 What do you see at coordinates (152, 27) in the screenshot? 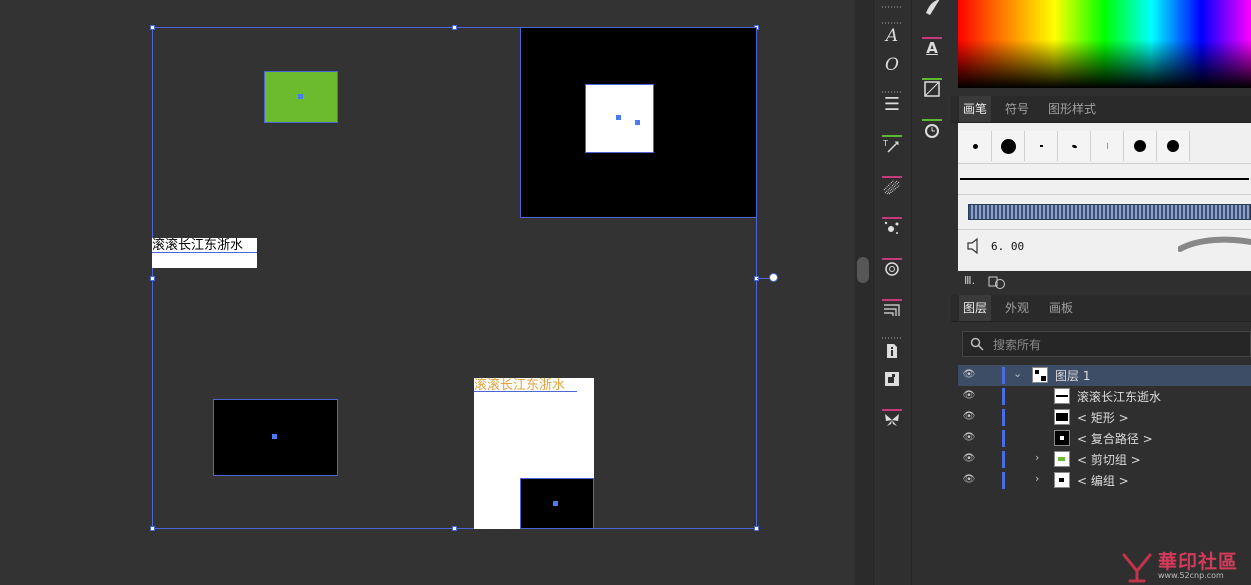
I see `handle-top-left` at bounding box center [152, 27].